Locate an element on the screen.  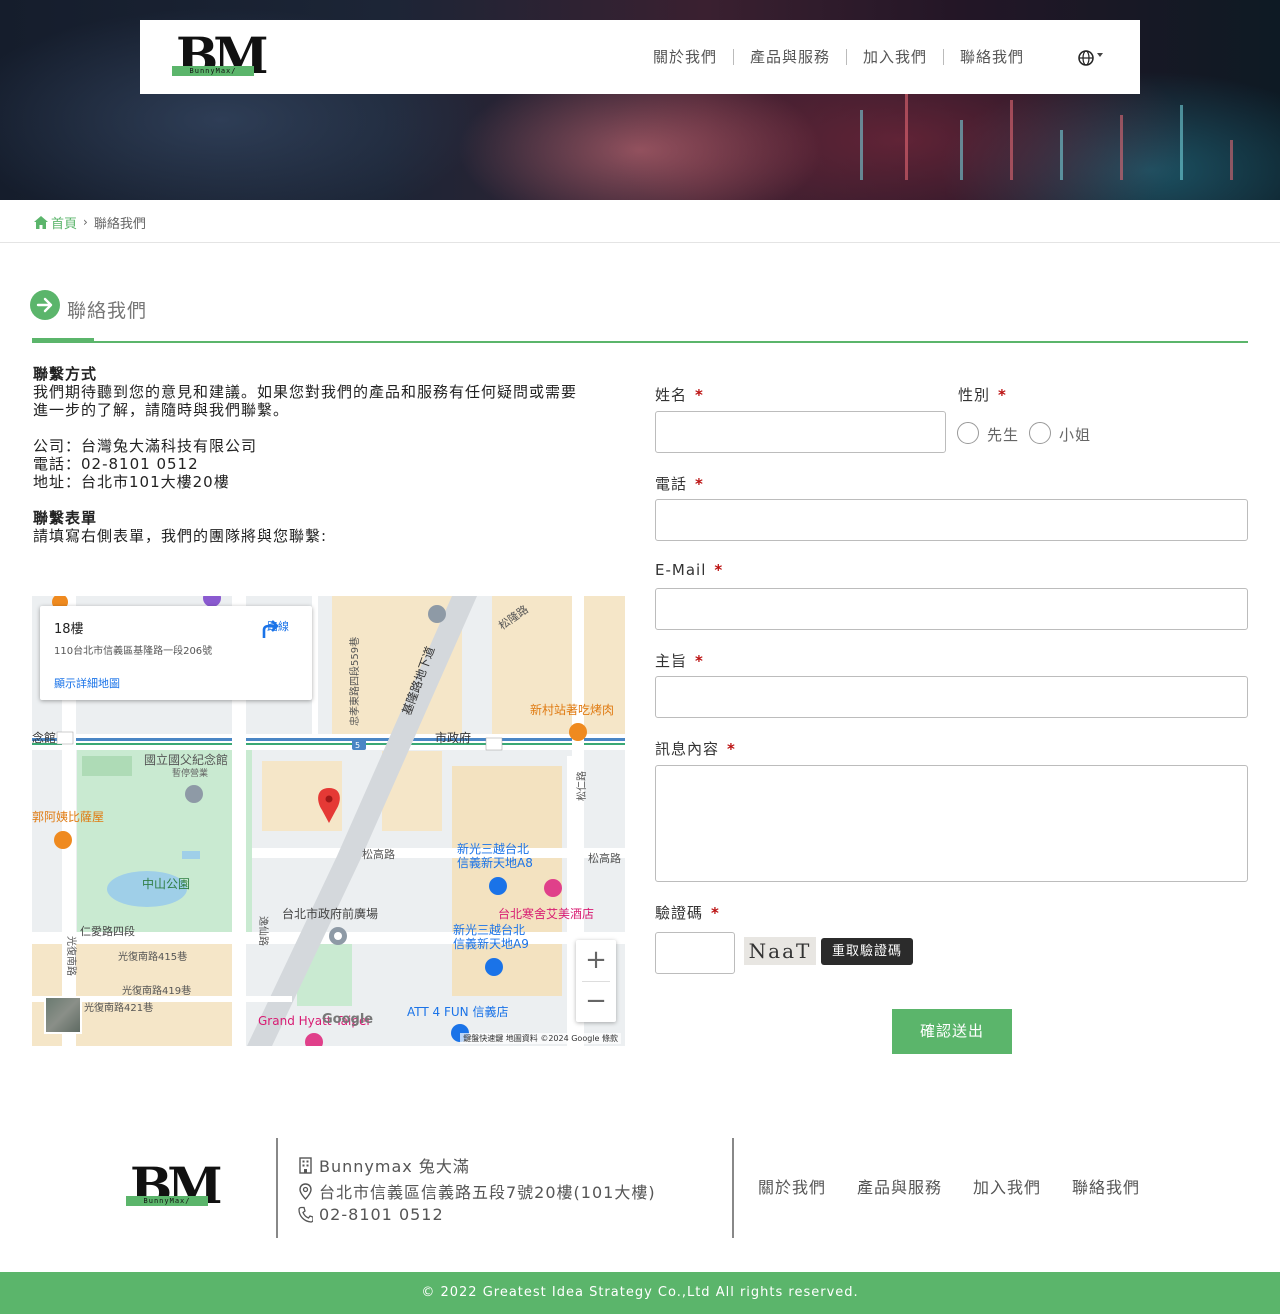
map-label-zhongxiao: 忠孝東路四段559巷 is located at coordinates (354, 681).